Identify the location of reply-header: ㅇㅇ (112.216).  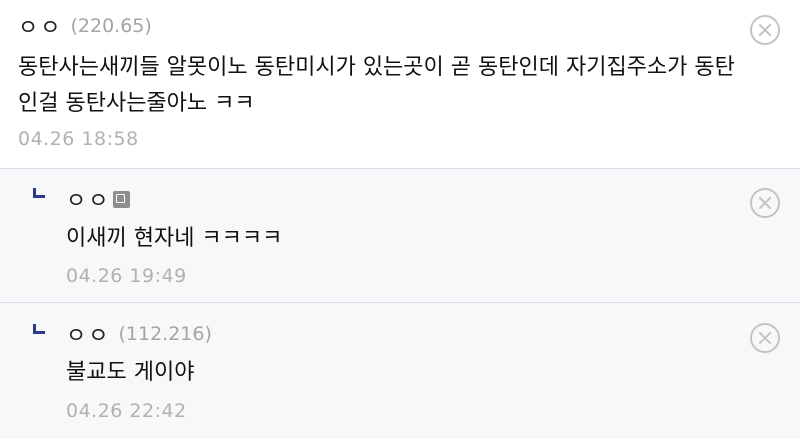
(139, 334).